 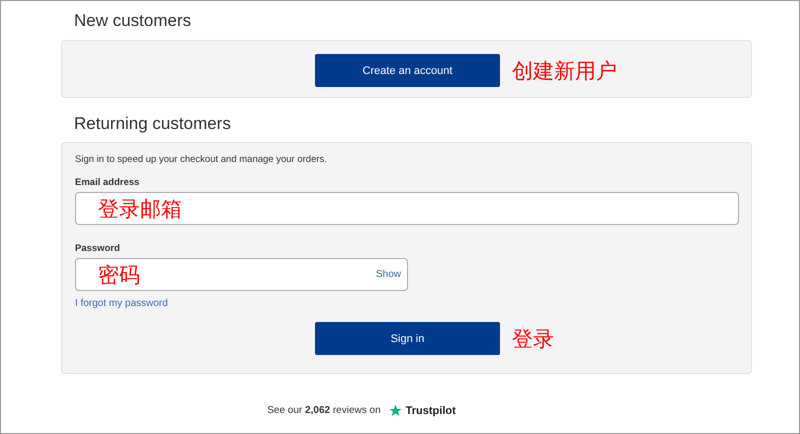 What do you see at coordinates (107, 182) in the screenshot?
I see `field-label: Email address` at bounding box center [107, 182].